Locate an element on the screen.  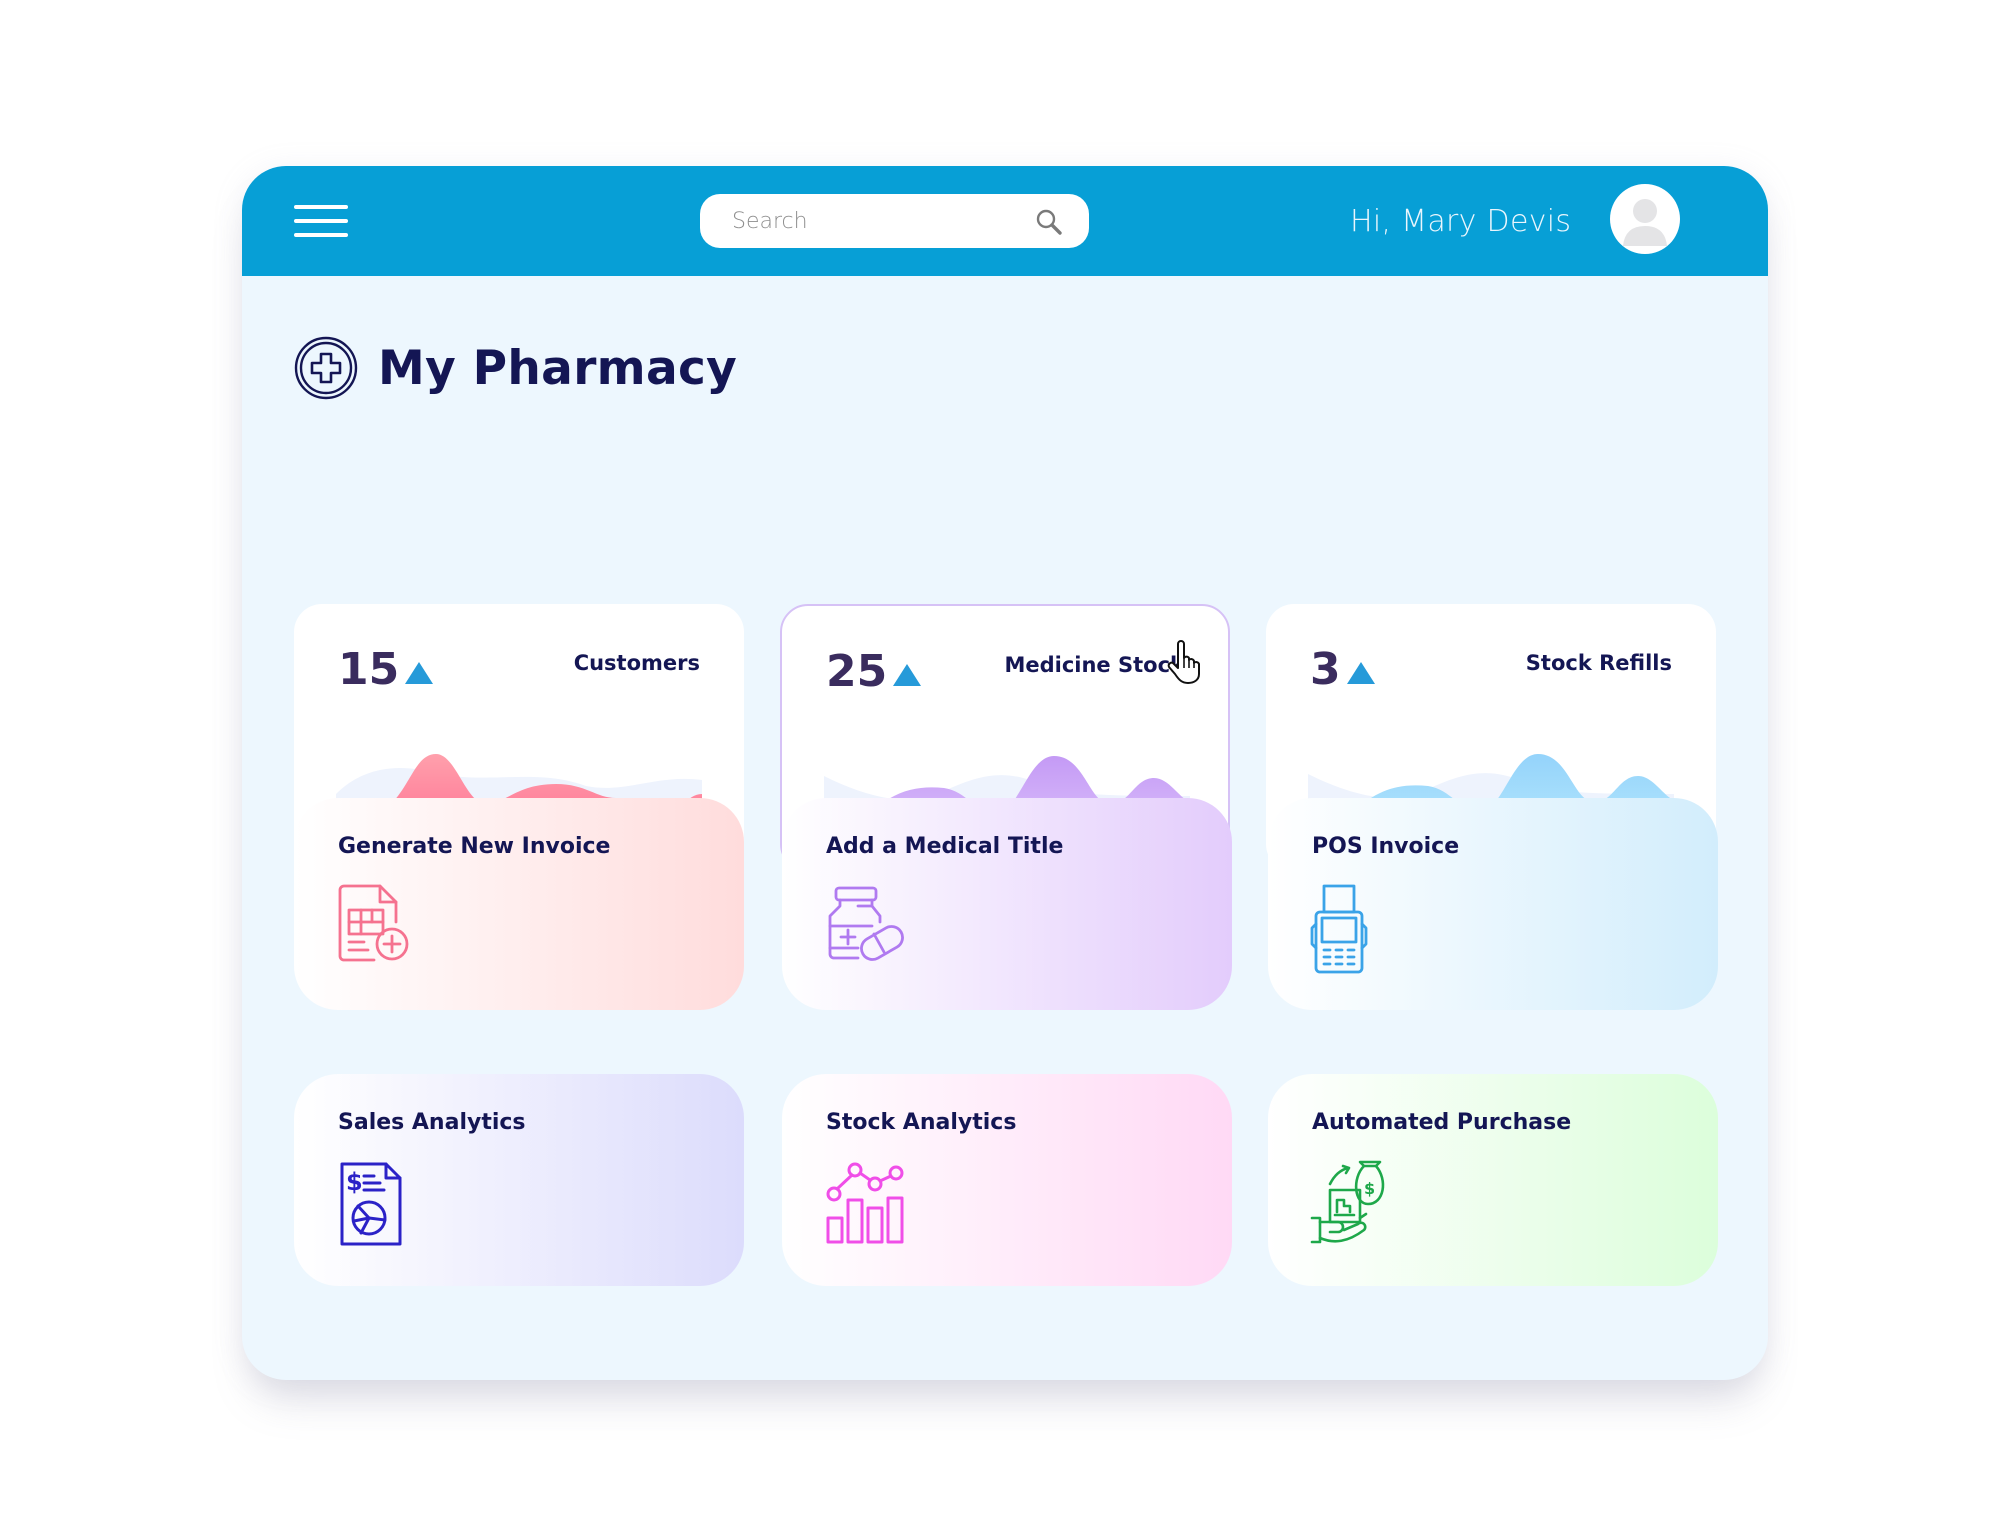
stat-label: Medicine Stock is located at coordinates (1094, 665).